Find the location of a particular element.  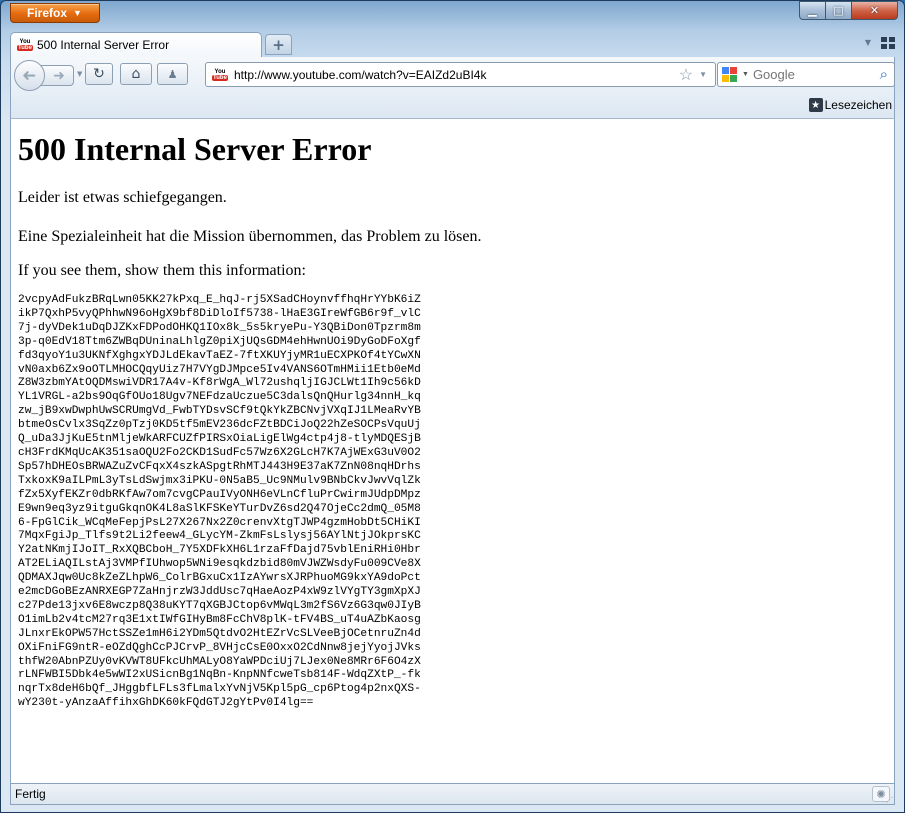

tab-list-button: ▼ is located at coordinates (868, 42).